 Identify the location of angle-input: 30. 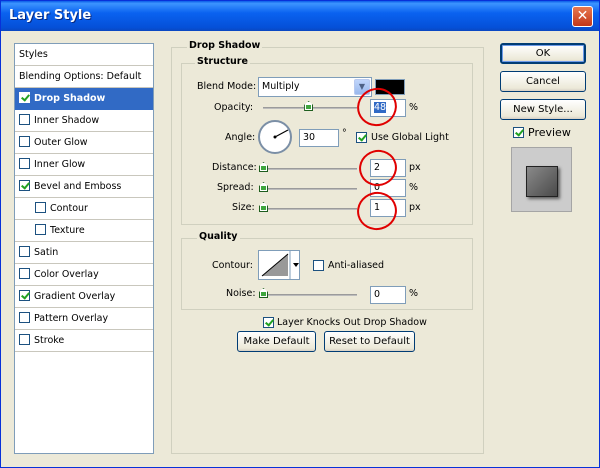
(319, 138).